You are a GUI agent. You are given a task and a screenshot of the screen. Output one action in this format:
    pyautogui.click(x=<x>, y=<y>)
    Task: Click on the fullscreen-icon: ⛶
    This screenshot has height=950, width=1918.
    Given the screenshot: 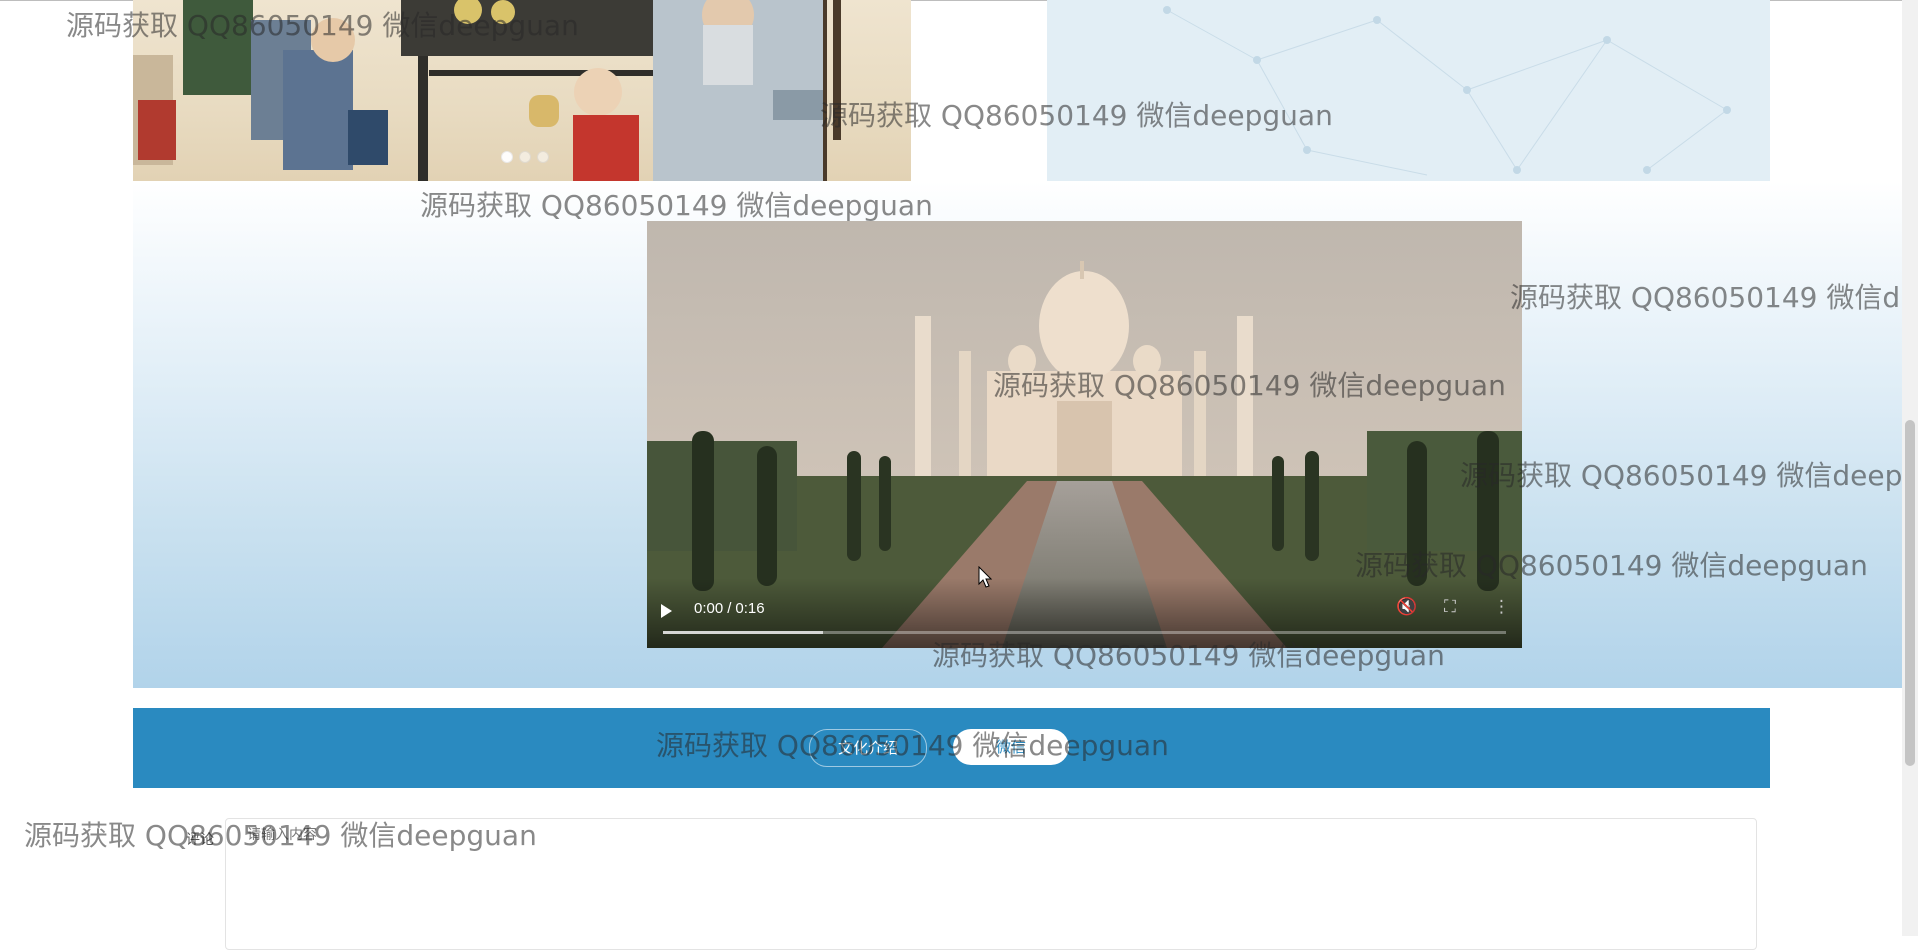 What is the action you would take?
    pyautogui.click(x=1450, y=607)
    